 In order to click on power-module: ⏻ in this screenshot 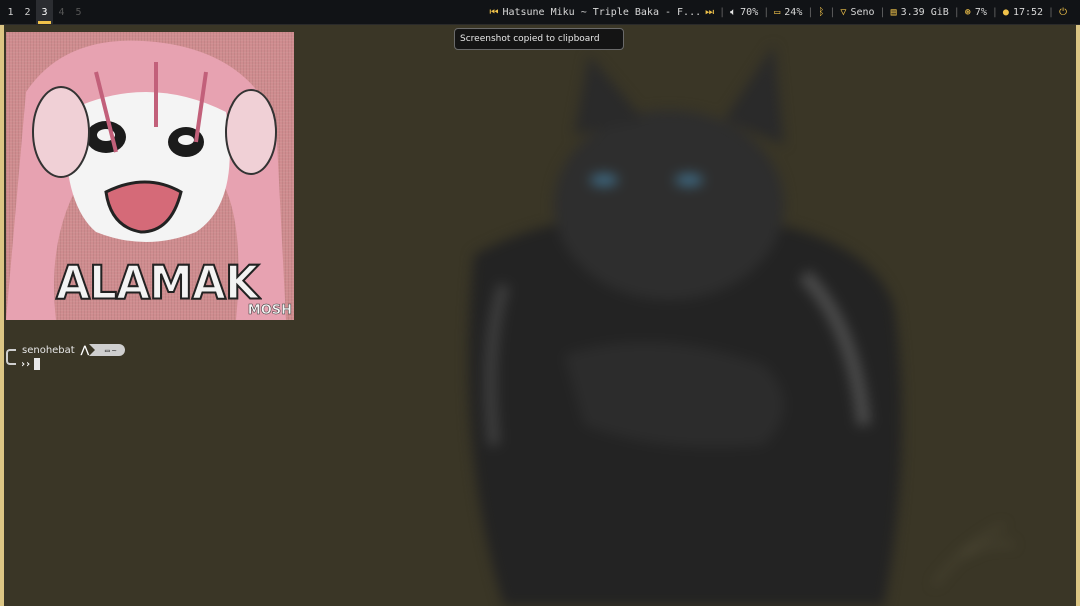, I will do `click(1063, 12)`.